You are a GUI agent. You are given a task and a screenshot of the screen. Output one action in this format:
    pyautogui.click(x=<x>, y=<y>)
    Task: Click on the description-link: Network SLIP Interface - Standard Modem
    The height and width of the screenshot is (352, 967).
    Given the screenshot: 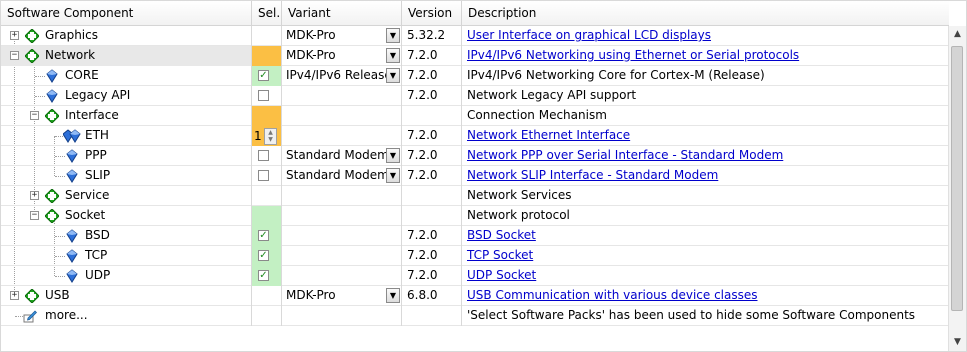 What is the action you would take?
    pyautogui.click(x=592, y=175)
    